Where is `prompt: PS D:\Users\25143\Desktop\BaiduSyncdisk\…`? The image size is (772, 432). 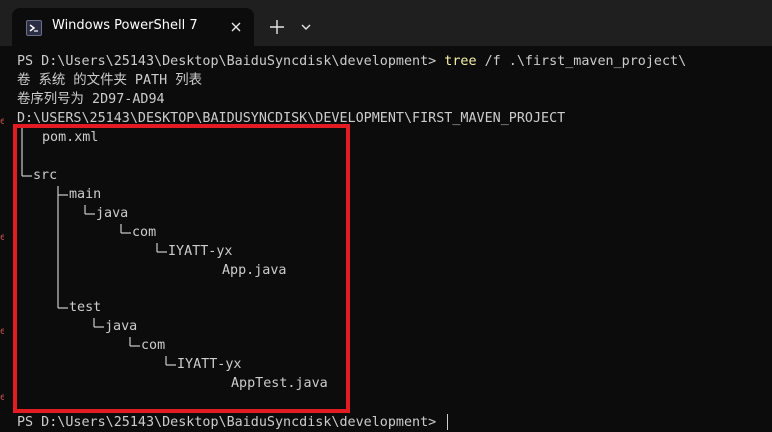 prompt: PS D:\Users\25143\Desktop\BaiduSyncdisk\… is located at coordinates (231, 422).